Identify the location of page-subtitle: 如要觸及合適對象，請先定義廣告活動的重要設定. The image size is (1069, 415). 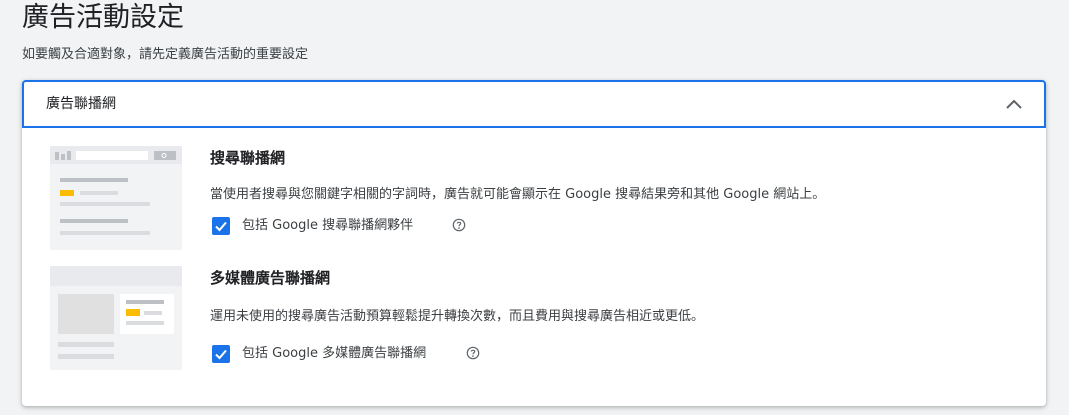
(165, 54).